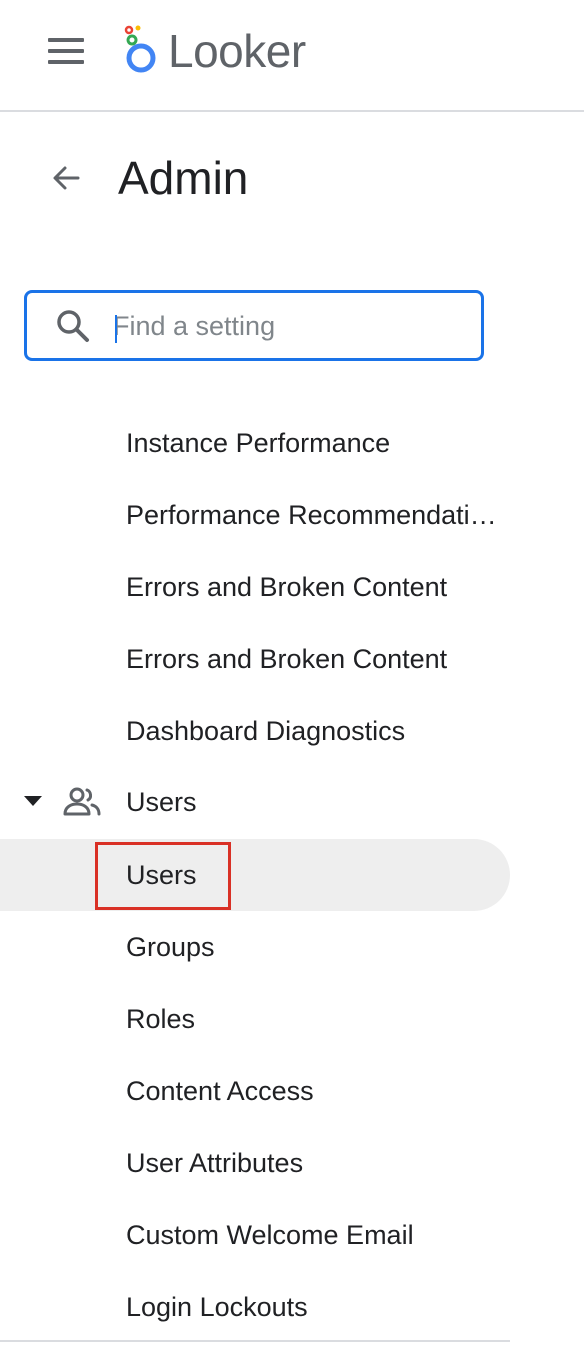 The width and height of the screenshot is (584, 1368). Describe the element at coordinates (140, 49) in the screenshot. I see `looker-logo-icon` at that location.